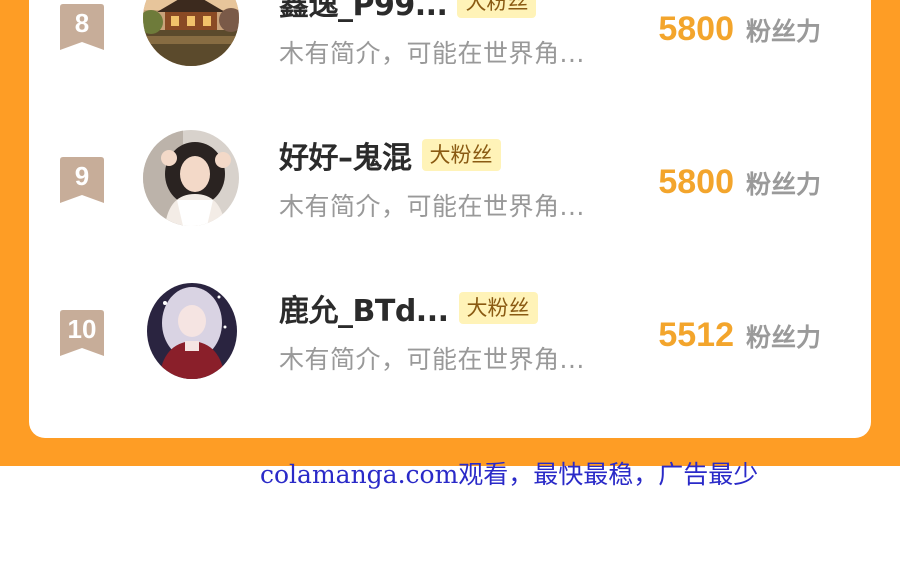 Image resolution: width=900 pixels, height=566 pixels. I want to click on user-name: 好好–鬼混, so click(345, 155).